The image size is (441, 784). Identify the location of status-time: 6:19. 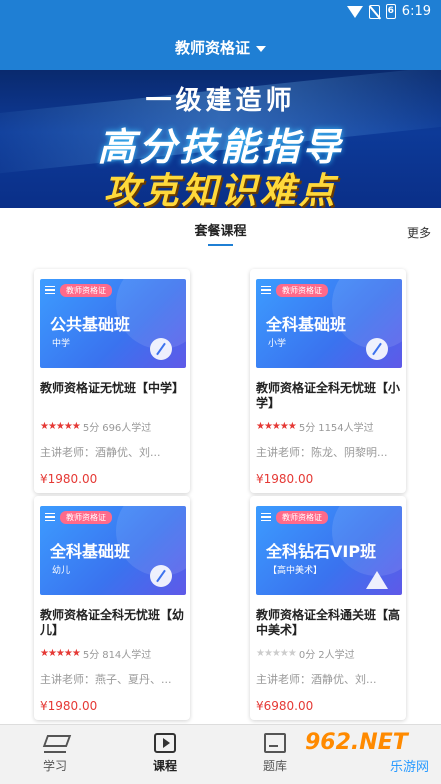
(416, 11).